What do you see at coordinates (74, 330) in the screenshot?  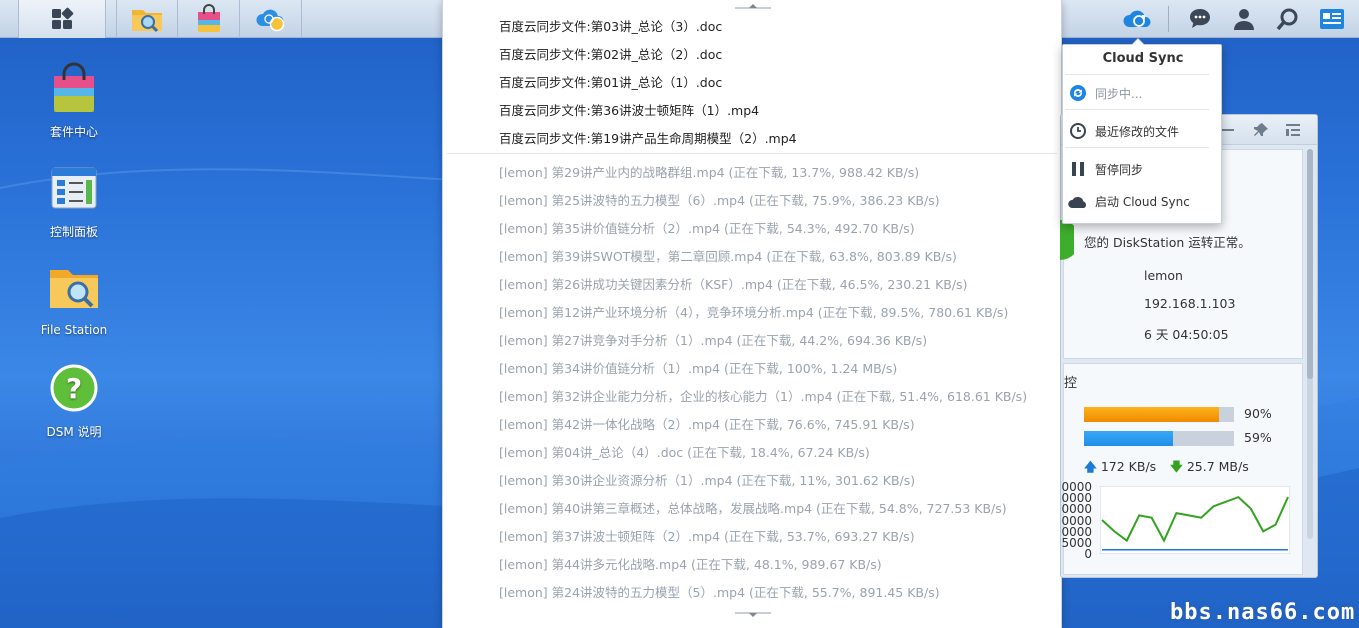 I see `desktop-icon-label: File Station` at bounding box center [74, 330].